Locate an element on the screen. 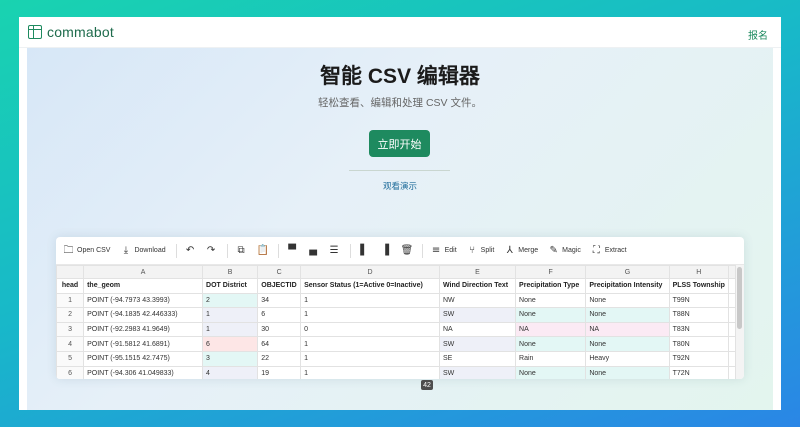 The height and width of the screenshot is (427, 800). table-cell: 19 is located at coordinates (279, 372).